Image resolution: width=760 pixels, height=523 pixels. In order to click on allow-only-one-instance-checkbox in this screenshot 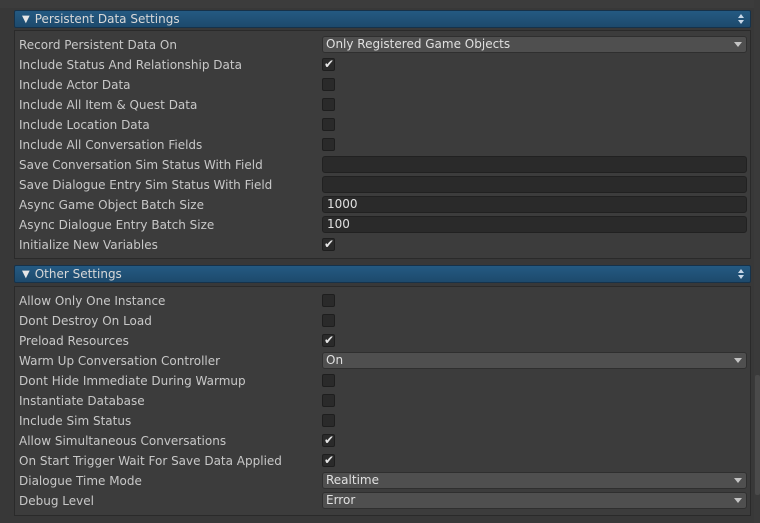, I will do `click(328, 300)`.